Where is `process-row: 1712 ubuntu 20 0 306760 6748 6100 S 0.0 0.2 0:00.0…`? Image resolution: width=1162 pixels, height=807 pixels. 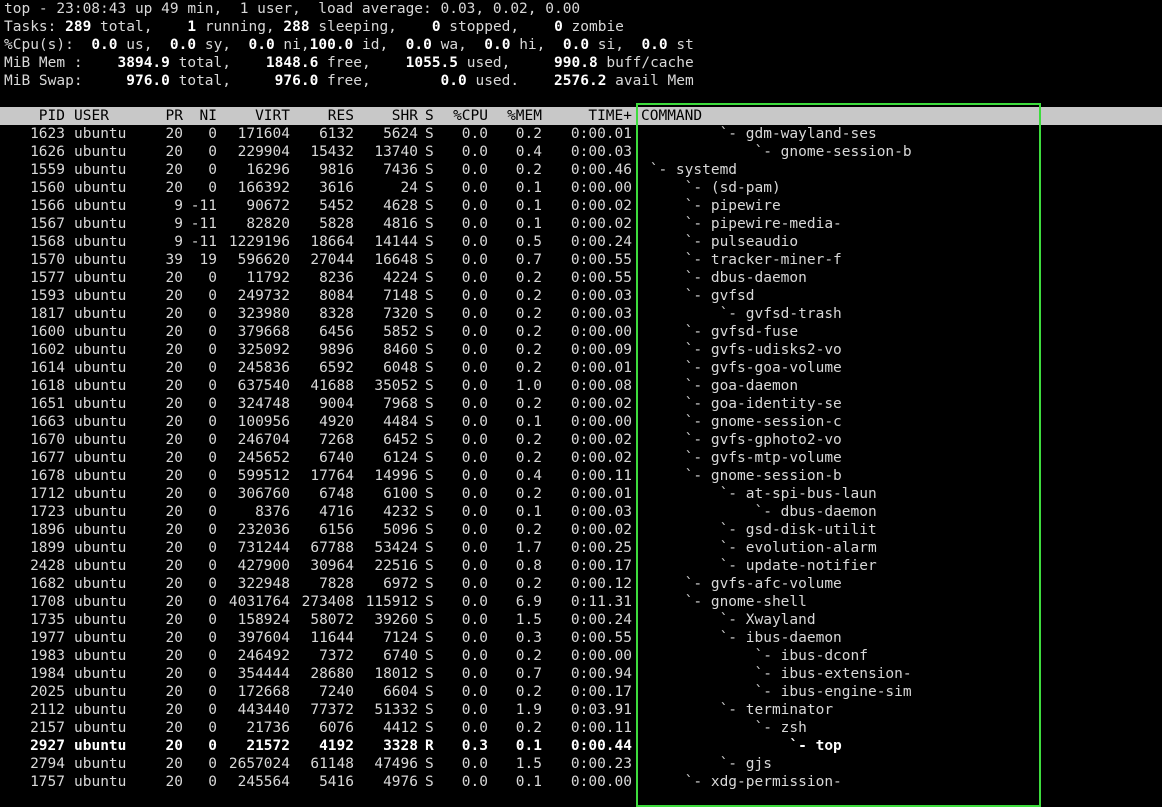 process-row: 1712 ubuntu 20 0 306760 6748 6100 S 0.0 0.2 0:00.0… is located at coordinates (581, 494).